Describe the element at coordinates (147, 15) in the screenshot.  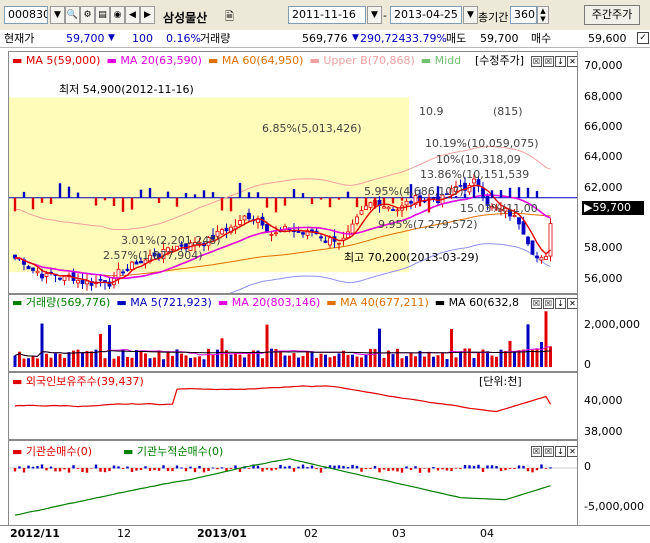
I see `next-arrow-icon: ▶` at that location.